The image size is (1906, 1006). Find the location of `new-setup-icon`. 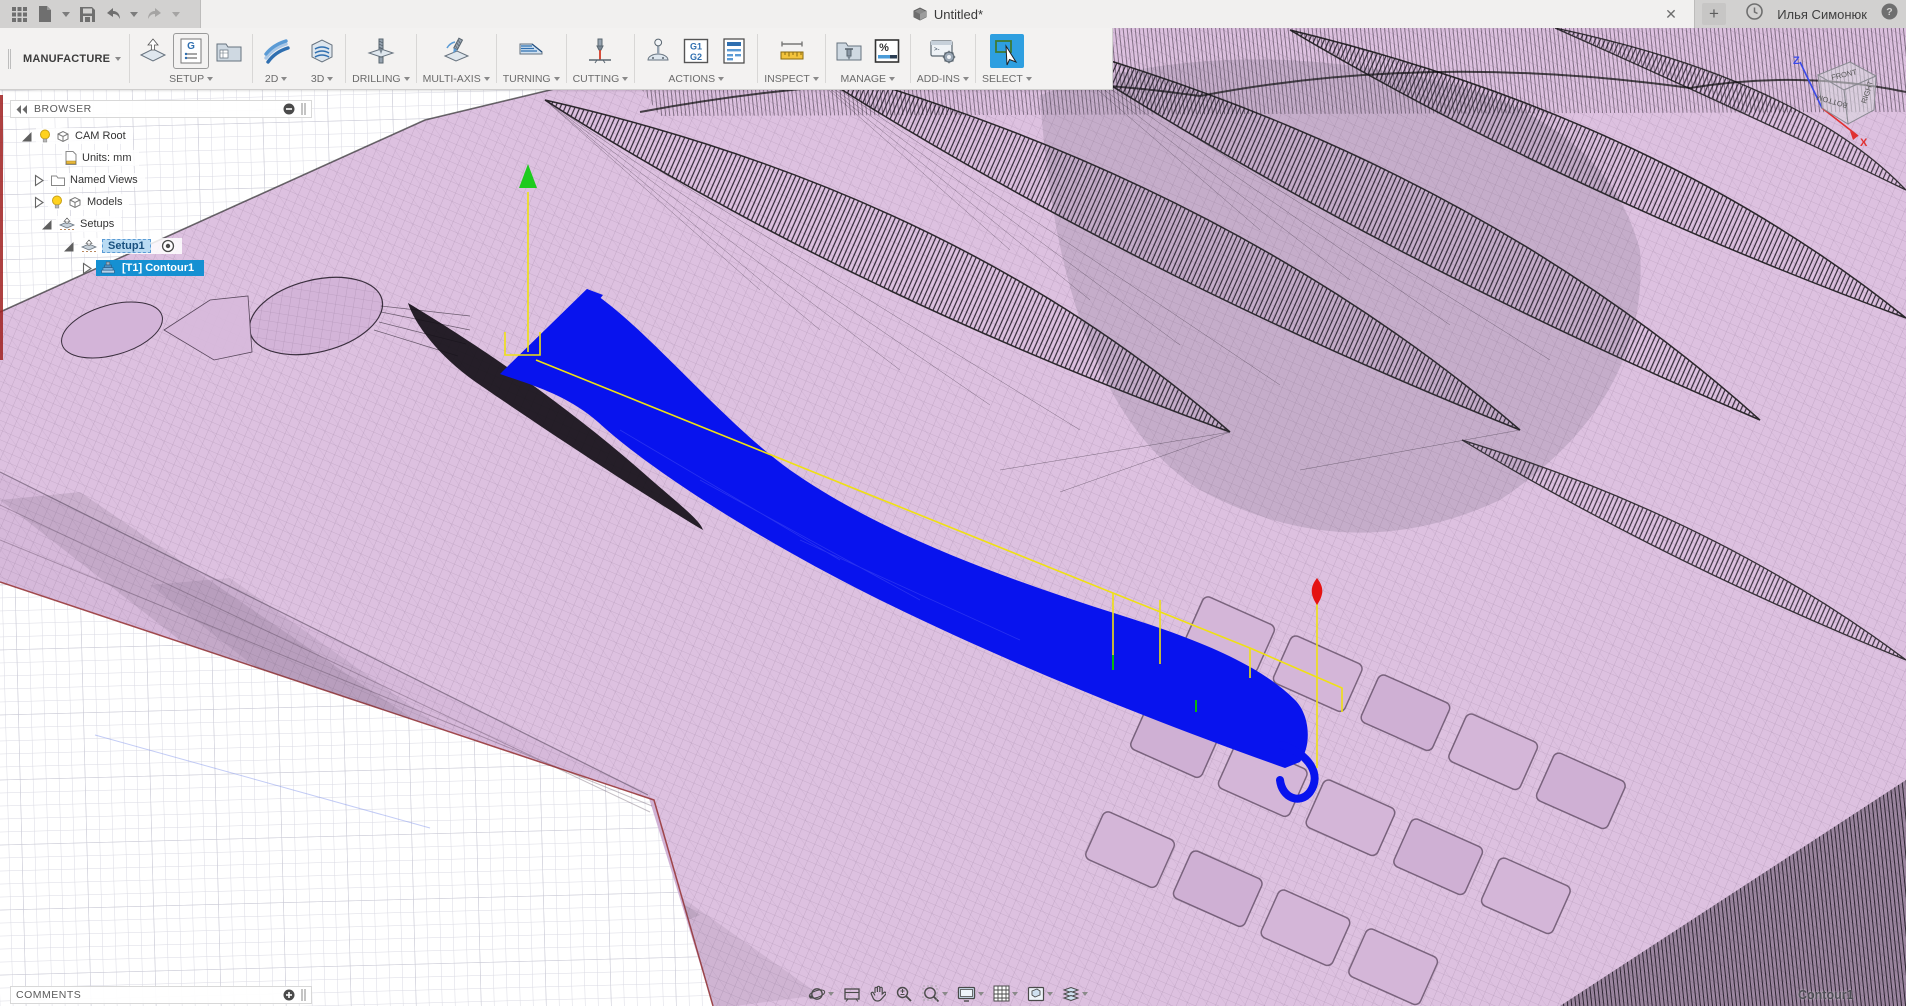

new-setup-icon is located at coordinates (153, 51).